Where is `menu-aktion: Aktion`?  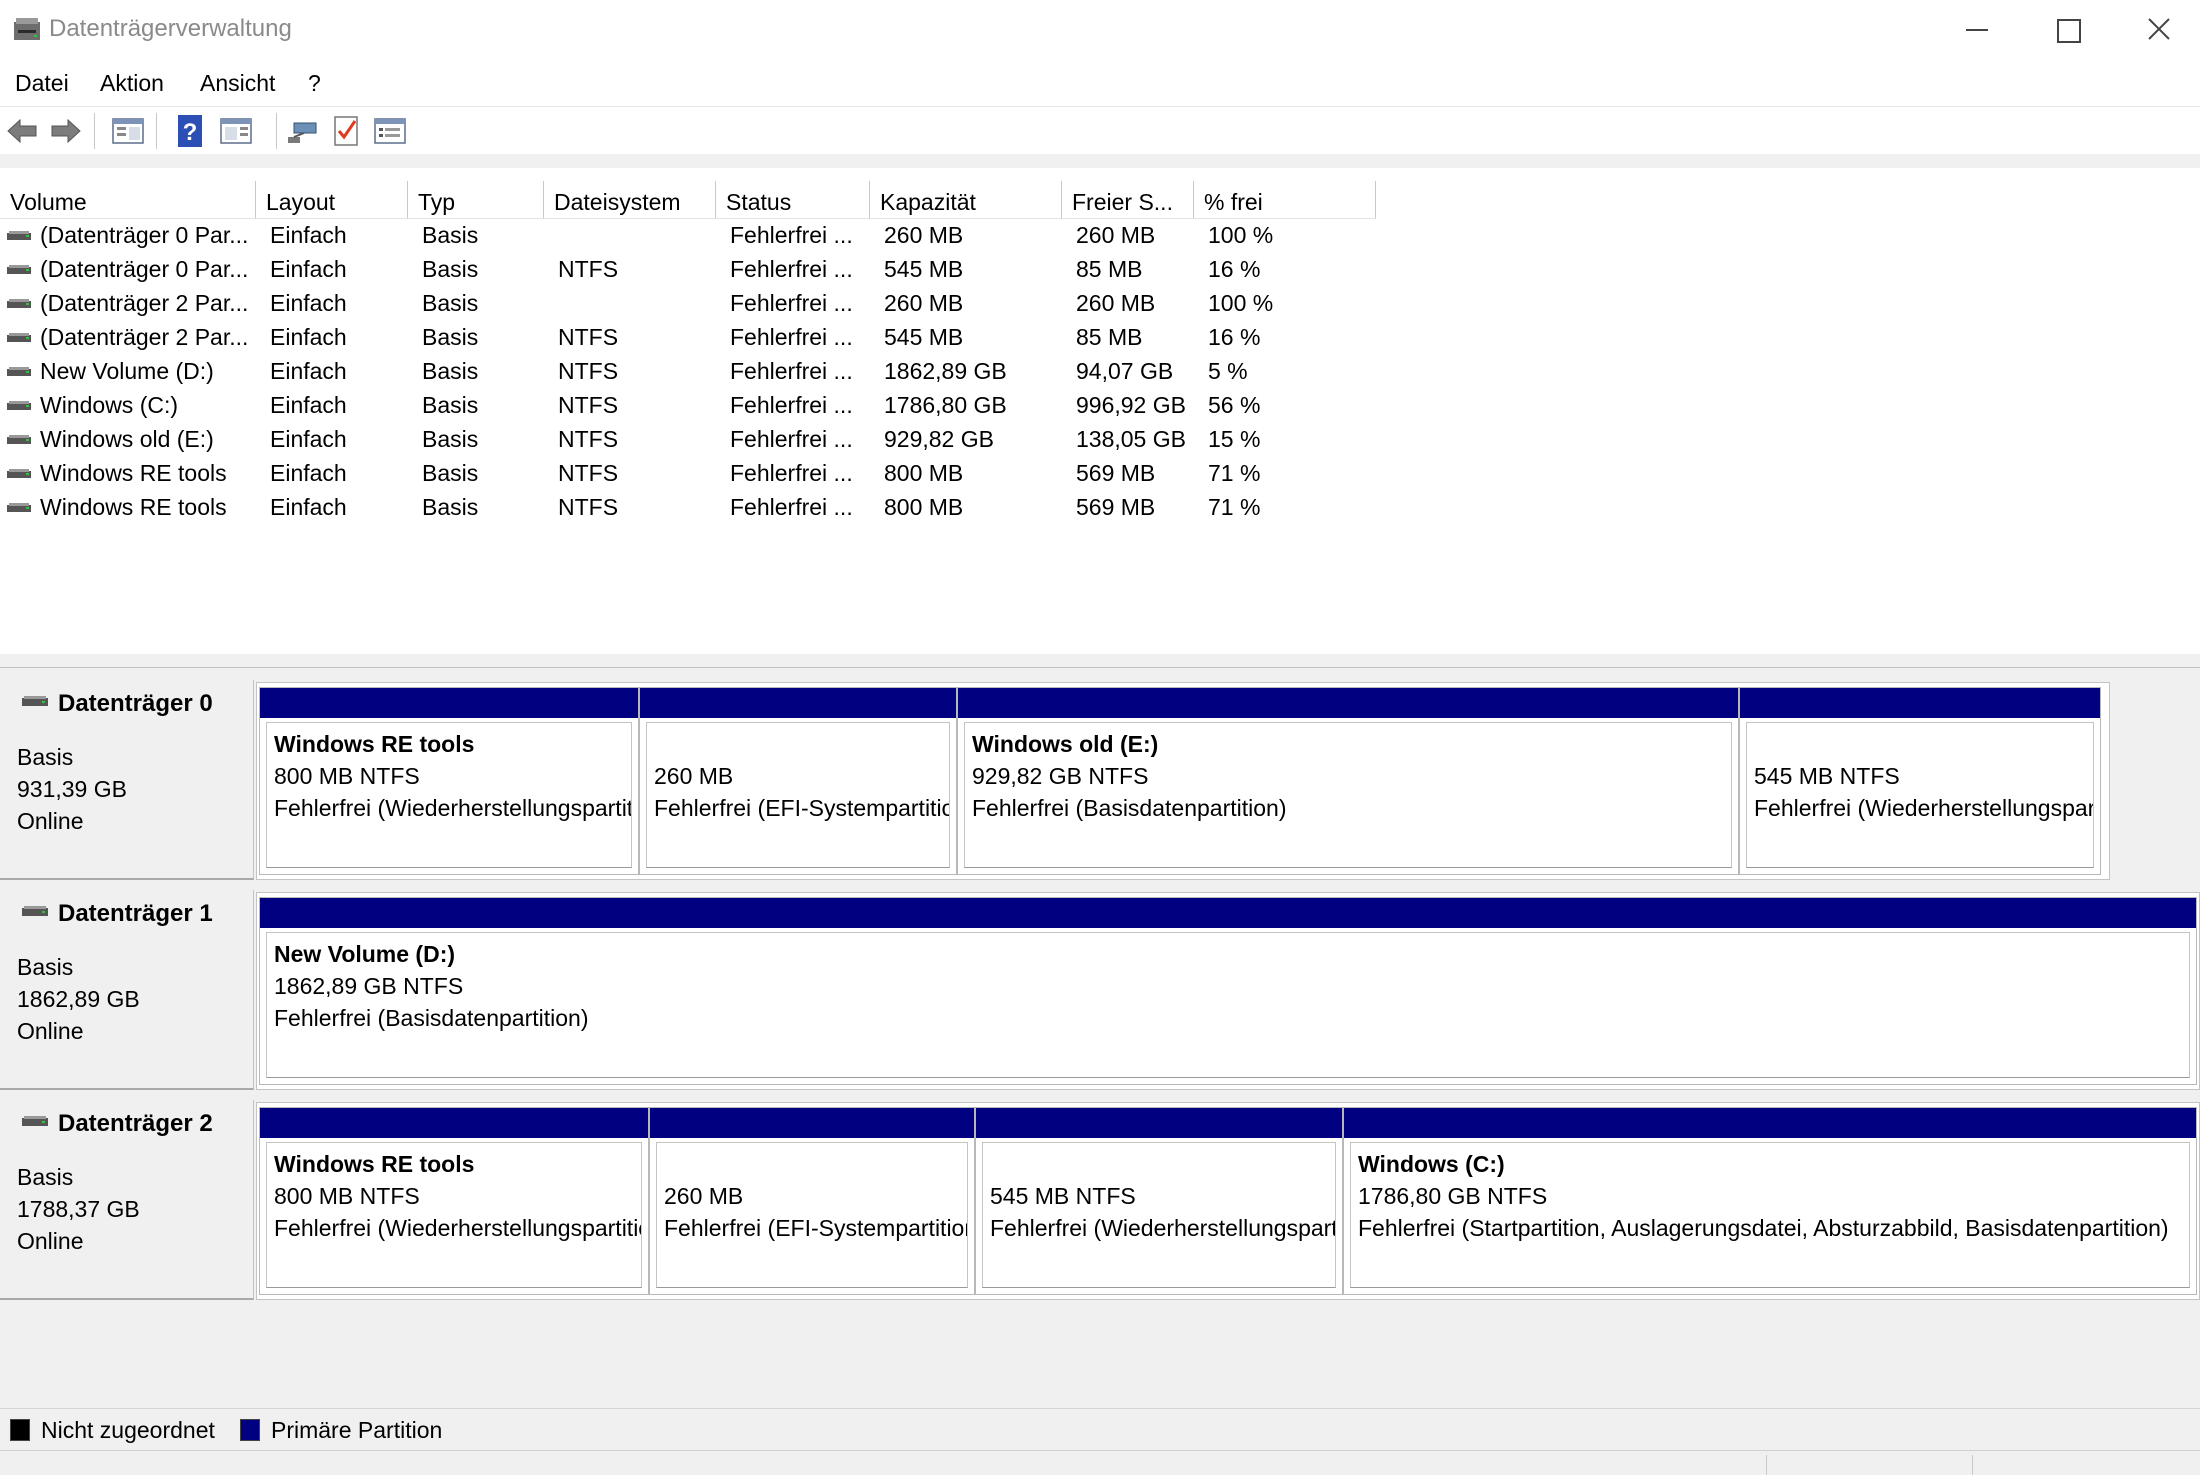 menu-aktion: Aktion is located at coordinates (132, 83).